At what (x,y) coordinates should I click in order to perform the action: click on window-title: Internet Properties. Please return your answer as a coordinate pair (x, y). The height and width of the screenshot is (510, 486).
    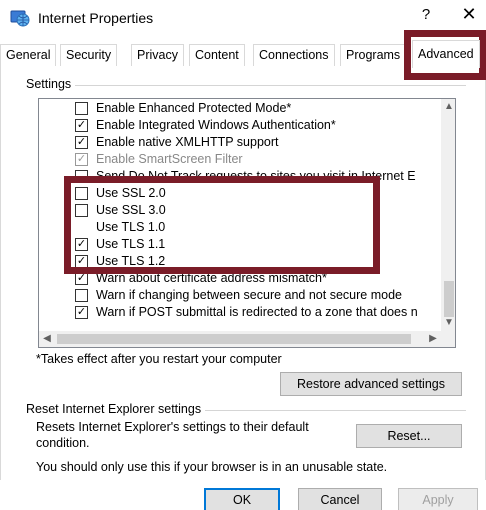
    Looking at the image, I should click on (96, 18).